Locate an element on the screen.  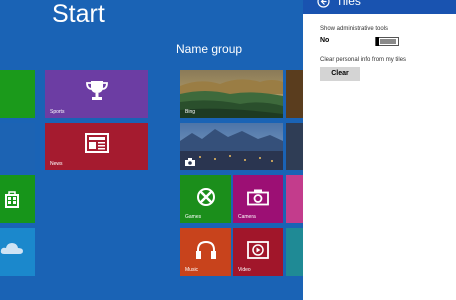
tile-bing: Bing is located at coordinates (231, 94).